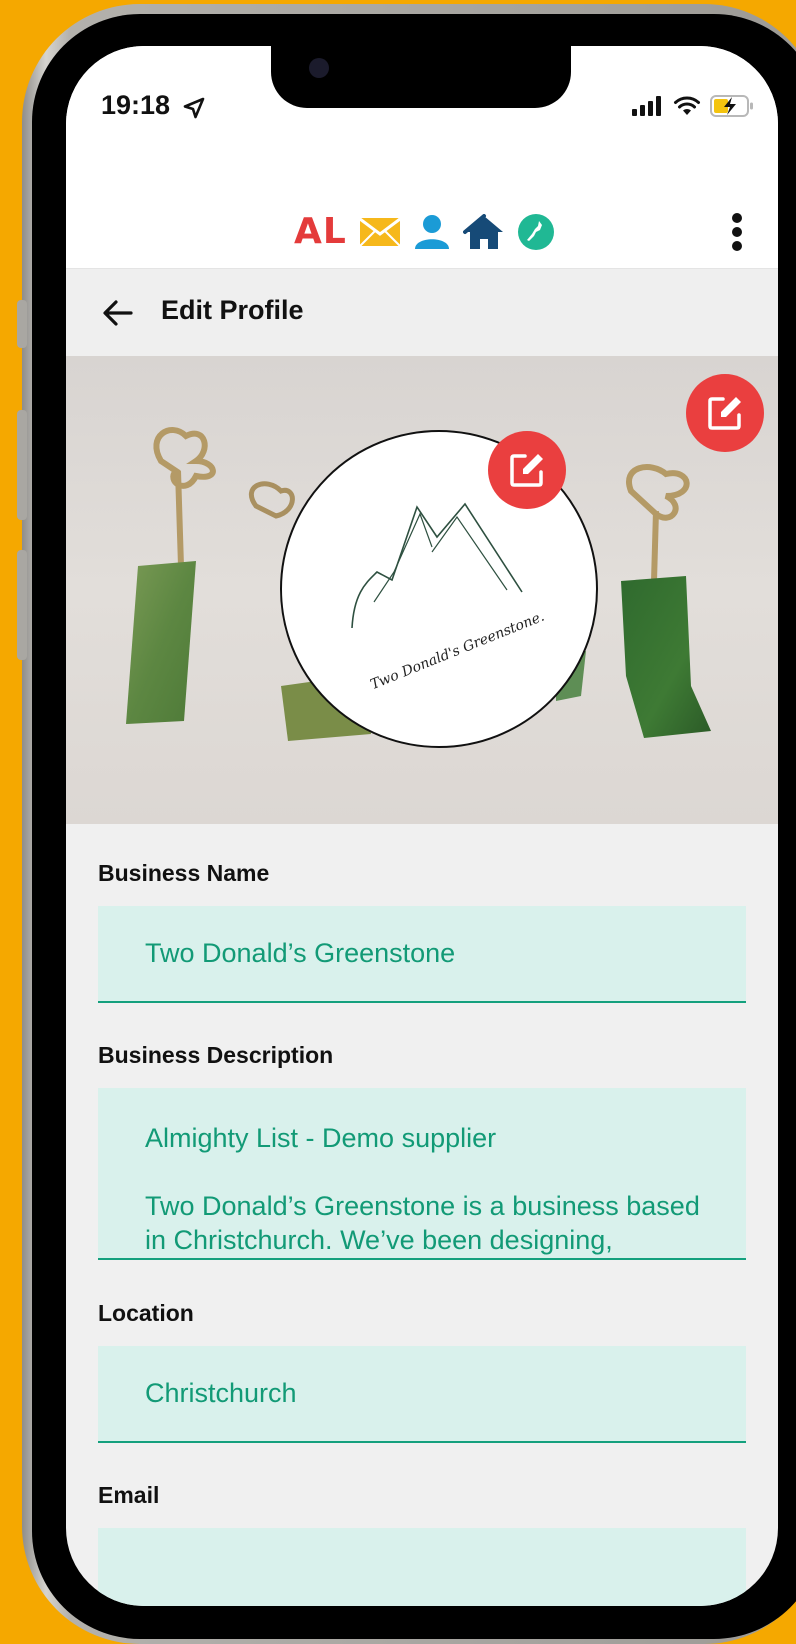 Image resolution: width=796 pixels, height=1644 pixels. What do you see at coordinates (646, 106) in the screenshot?
I see `signal-icon` at bounding box center [646, 106].